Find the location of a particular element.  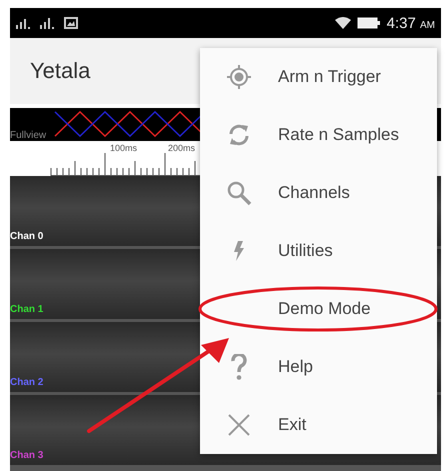

wifi-icon is located at coordinates (342, 23).